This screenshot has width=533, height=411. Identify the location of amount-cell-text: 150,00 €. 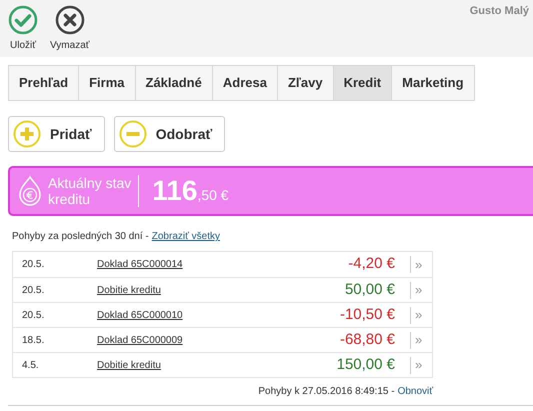
(365, 364).